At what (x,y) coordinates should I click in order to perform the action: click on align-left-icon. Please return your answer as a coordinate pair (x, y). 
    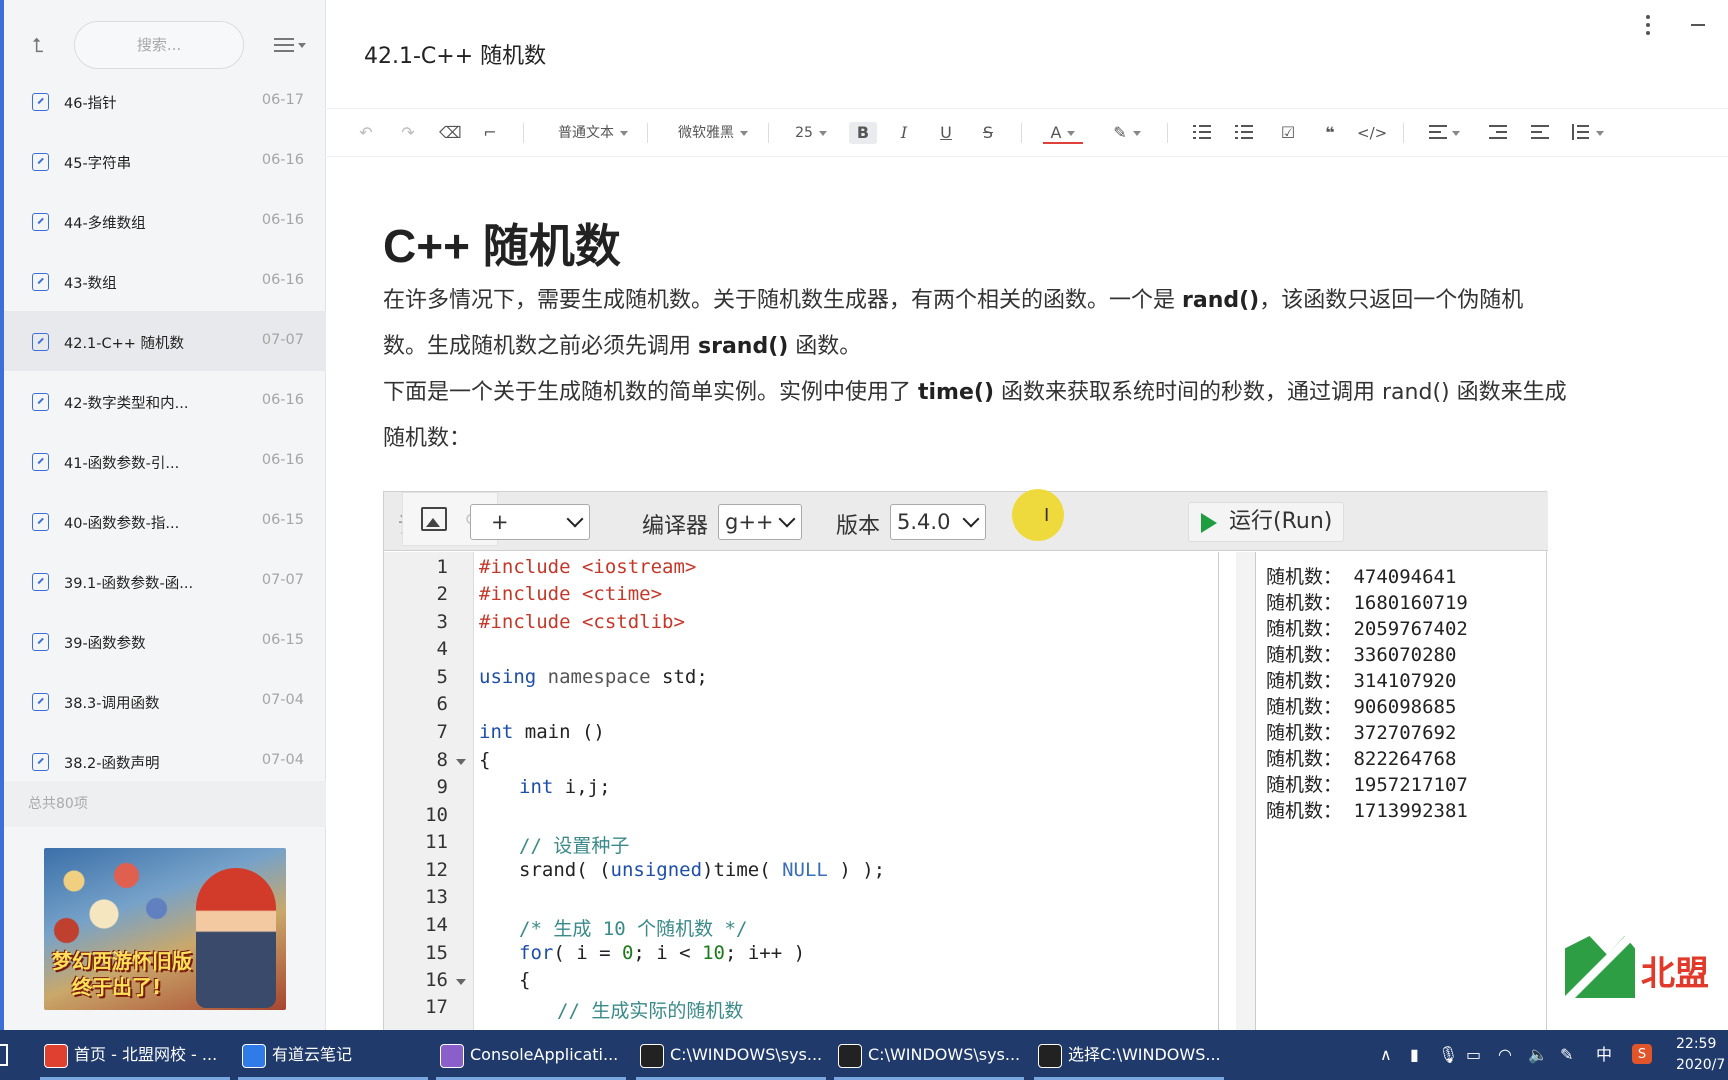
    Looking at the image, I should click on (1438, 132).